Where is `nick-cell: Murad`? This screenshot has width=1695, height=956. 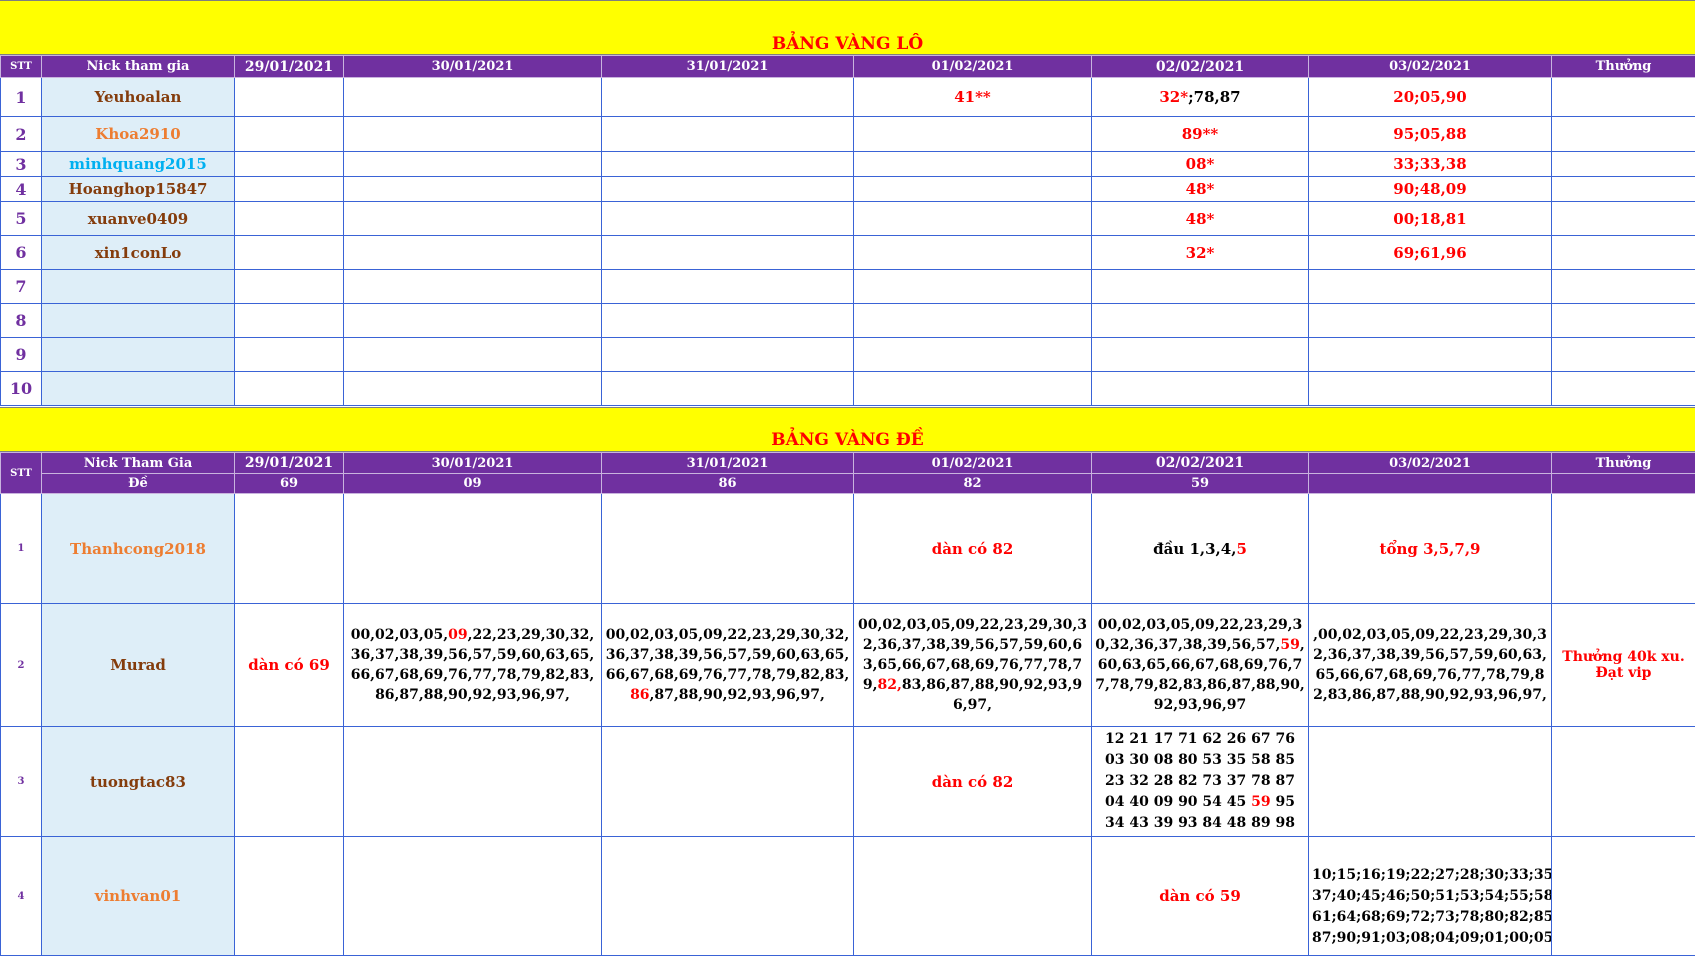 nick-cell: Murad is located at coordinates (138, 665).